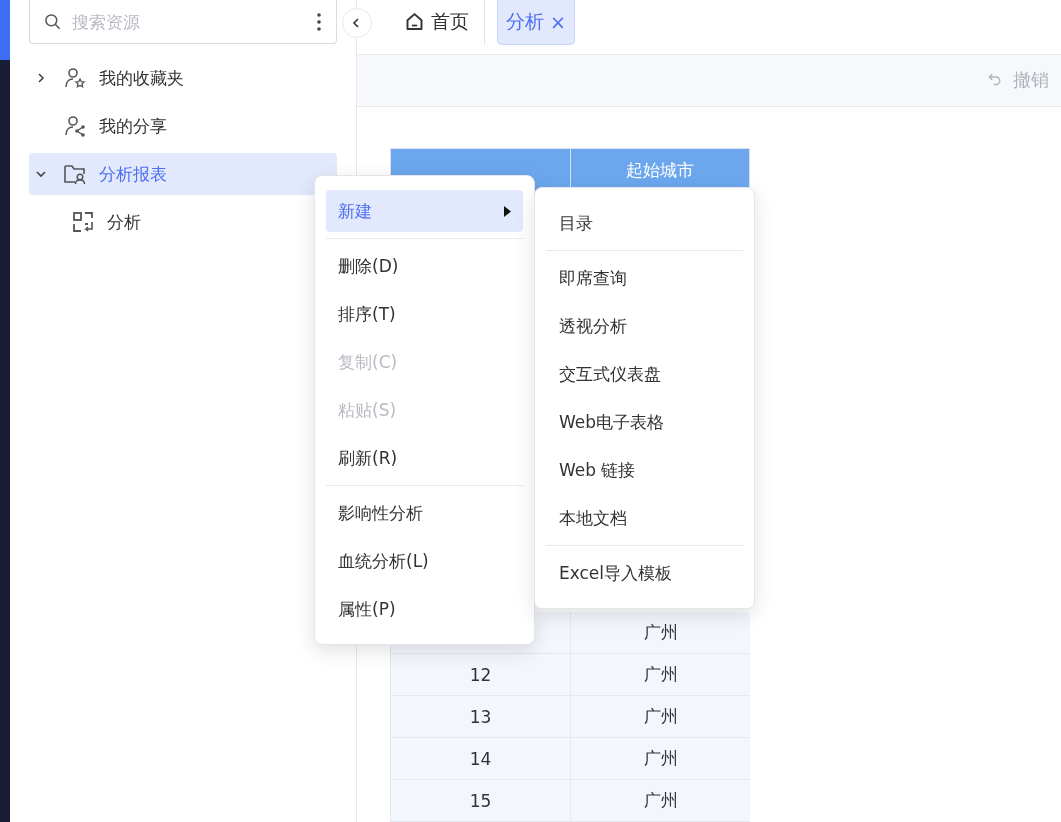  I want to click on menu-item: 删除(D), so click(424, 266).